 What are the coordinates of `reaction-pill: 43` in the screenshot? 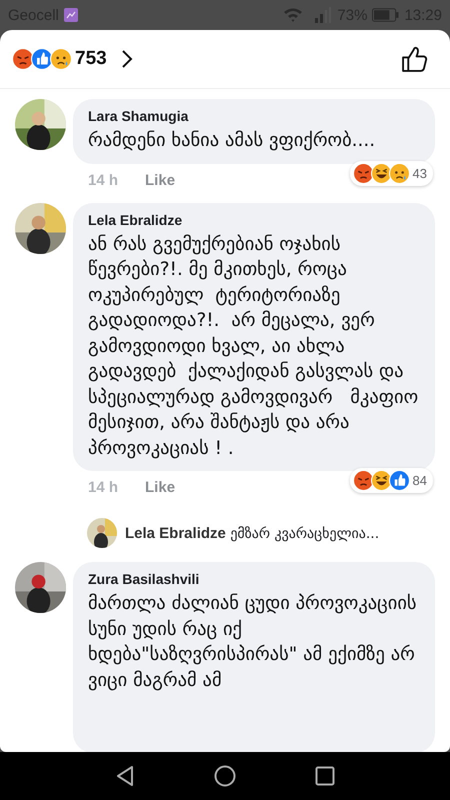 It's located at (391, 173).